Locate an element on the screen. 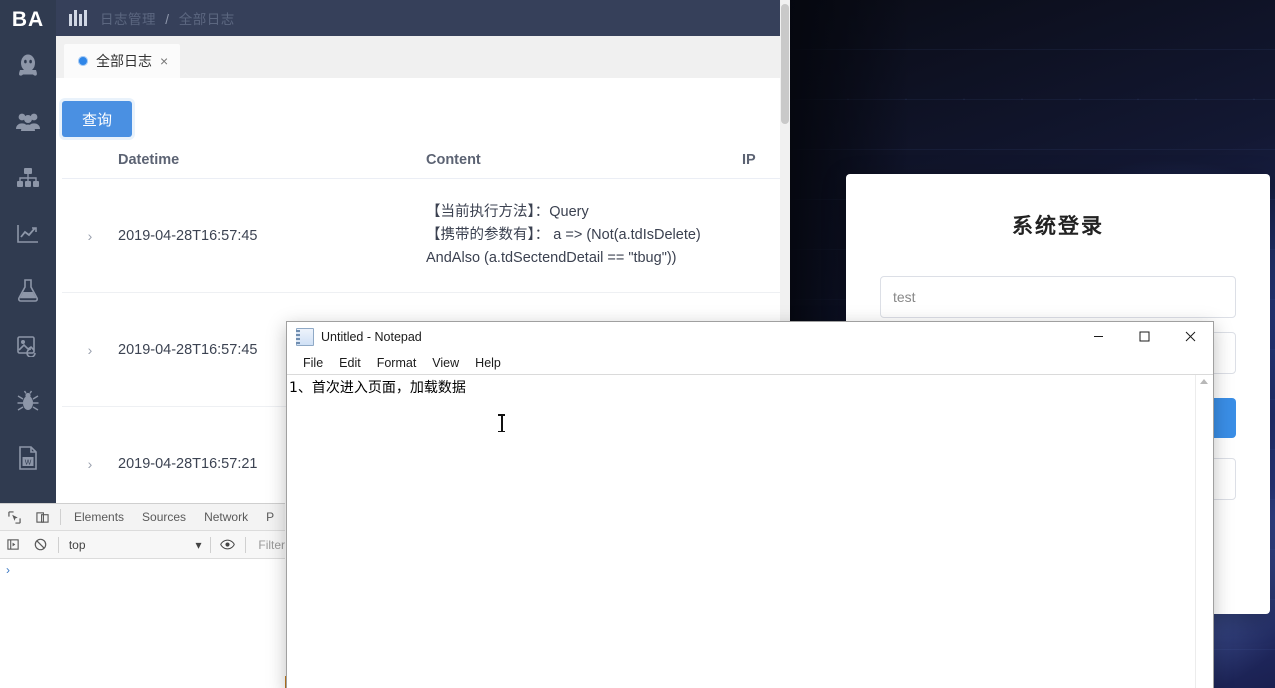  bars-icon is located at coordinates (78, 18).